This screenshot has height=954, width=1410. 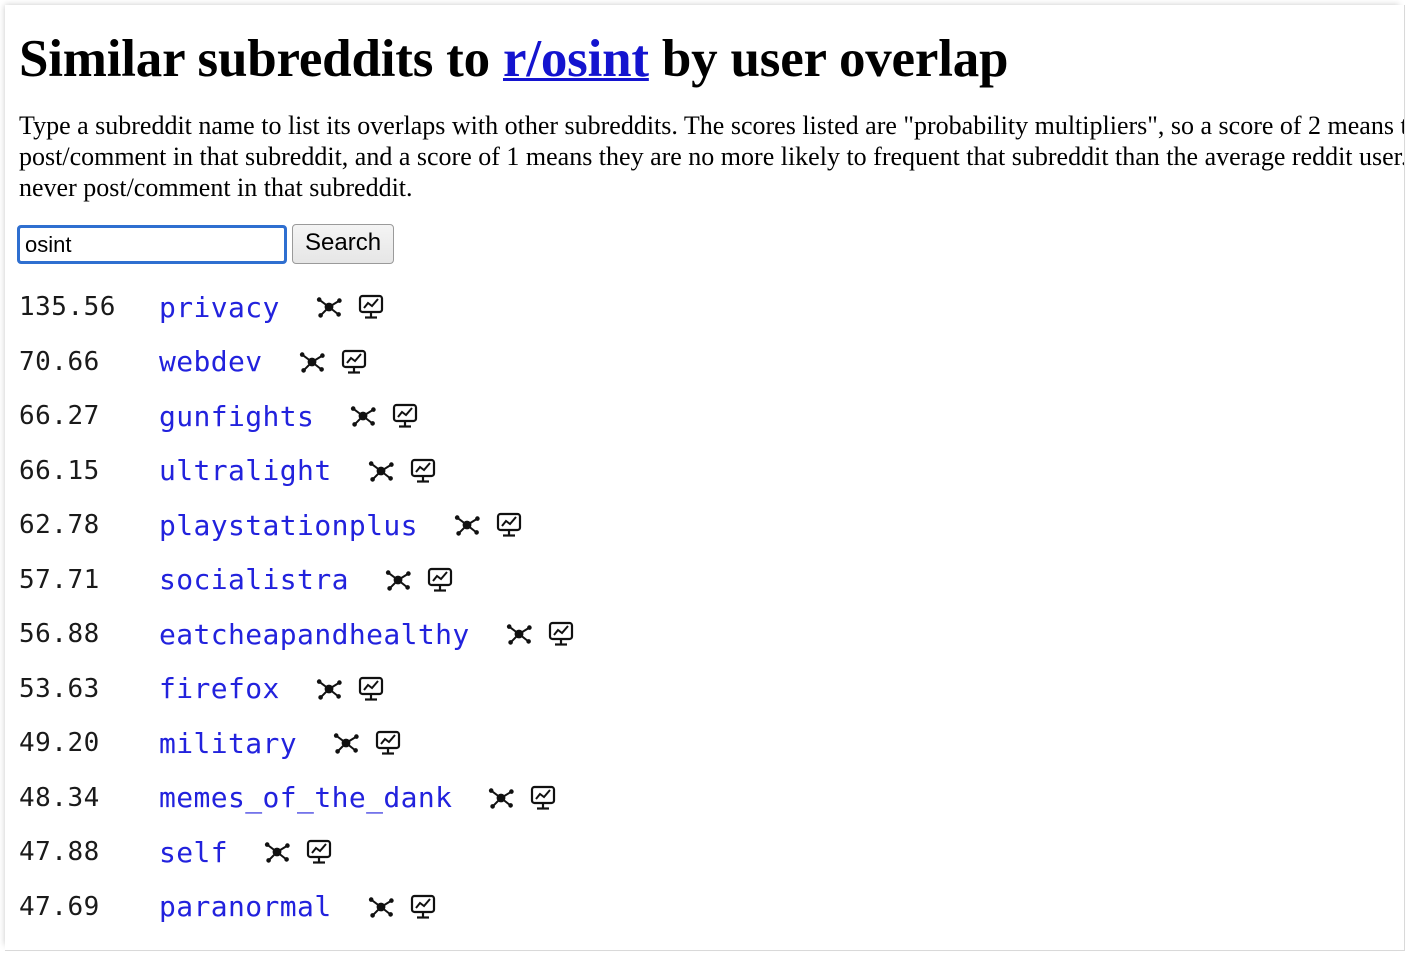 What do you see at coordinates (711, 362) in the screenshot?
I see `result-row: 70.66 webdev` at bounding box center [711, 362].